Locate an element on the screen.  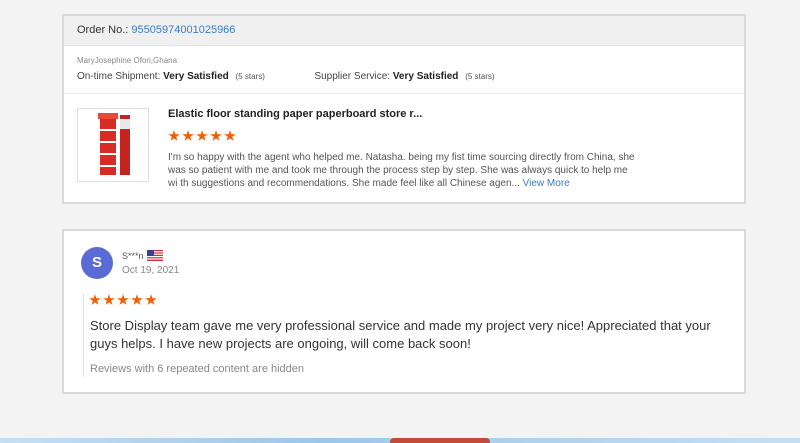
order-bar: Order No.: 95505974001025966 is located at coordinates (404, 31).